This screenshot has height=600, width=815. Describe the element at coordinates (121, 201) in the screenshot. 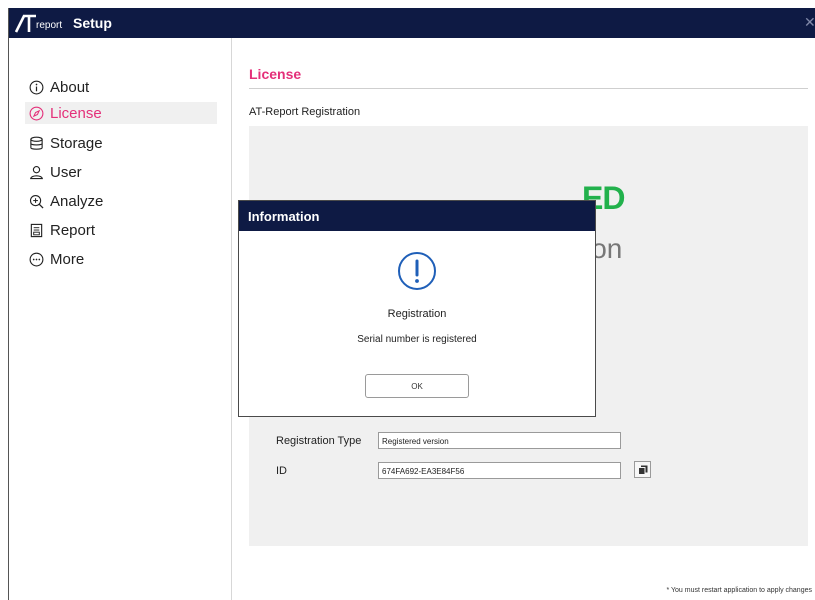

I see `sidebar-item-analyze: Analyze` at that location.